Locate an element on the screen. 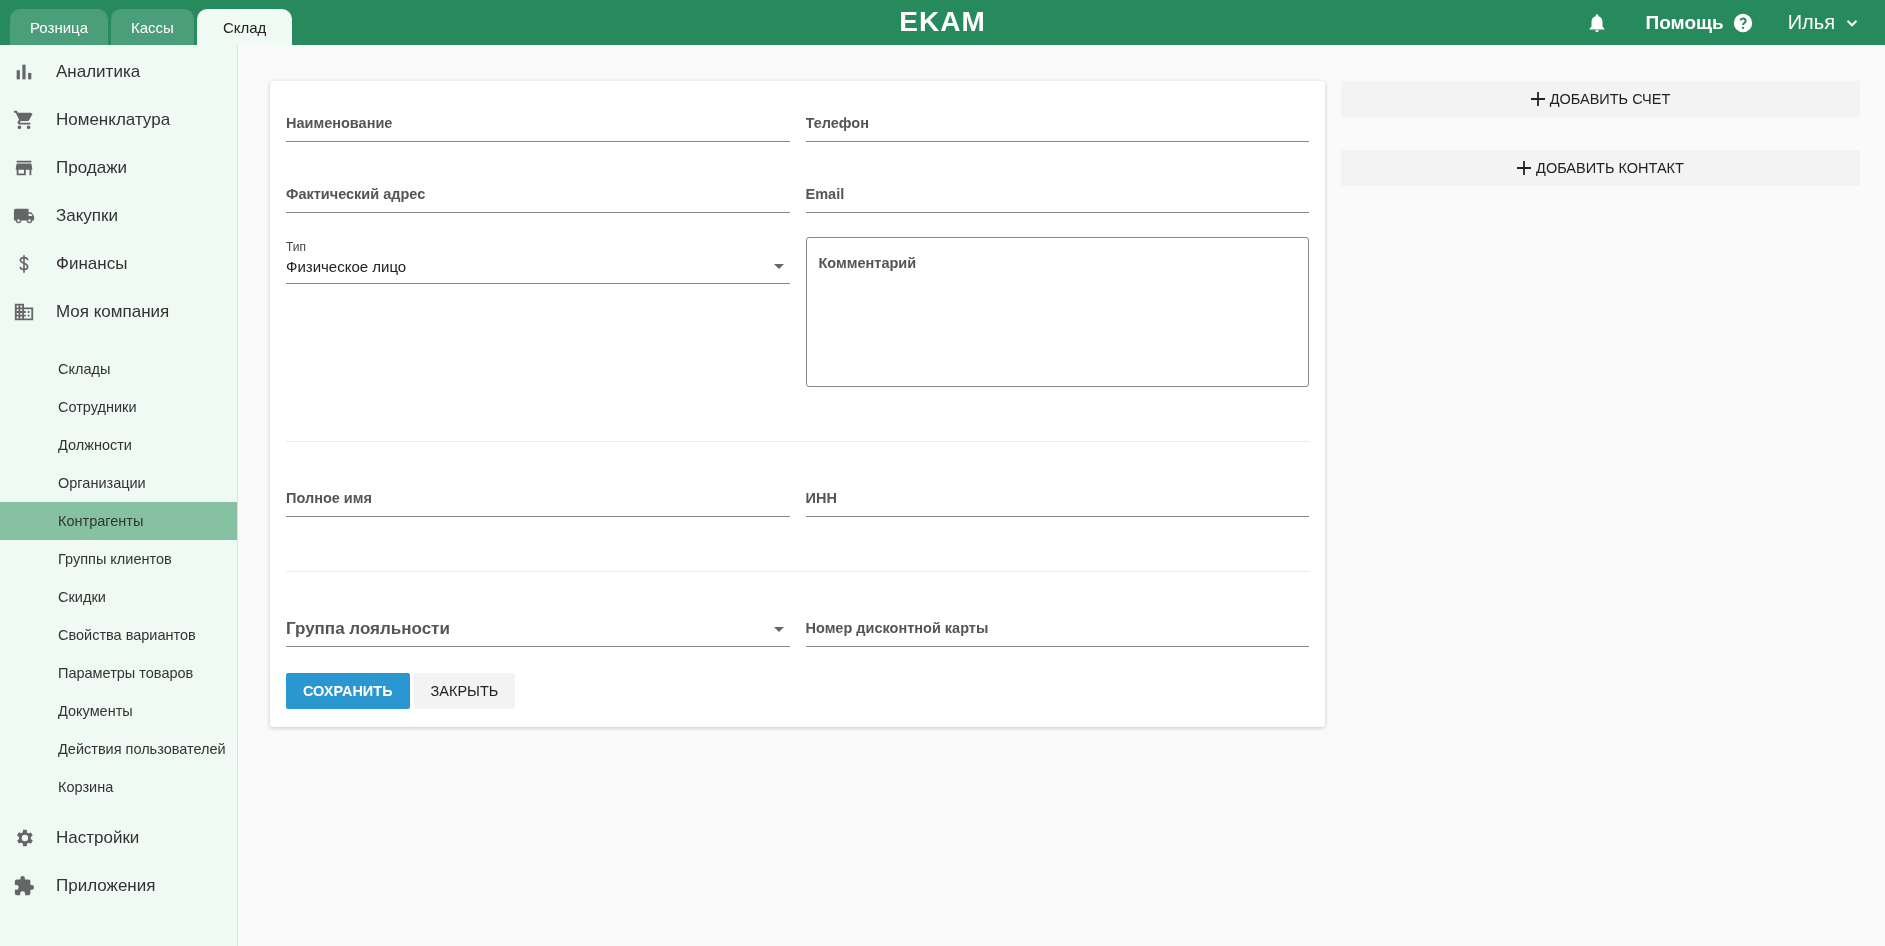 This screenshot has height=946, width=1885. building-icon is located at coordinates (24, 312).